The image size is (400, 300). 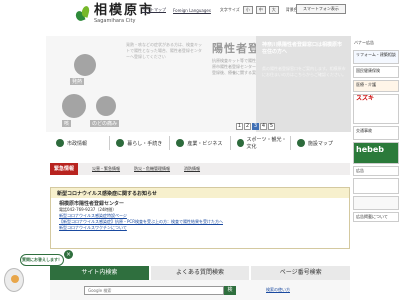 I want to click on ad-info-link: 広告掲載について, so click(x=376, y=217).